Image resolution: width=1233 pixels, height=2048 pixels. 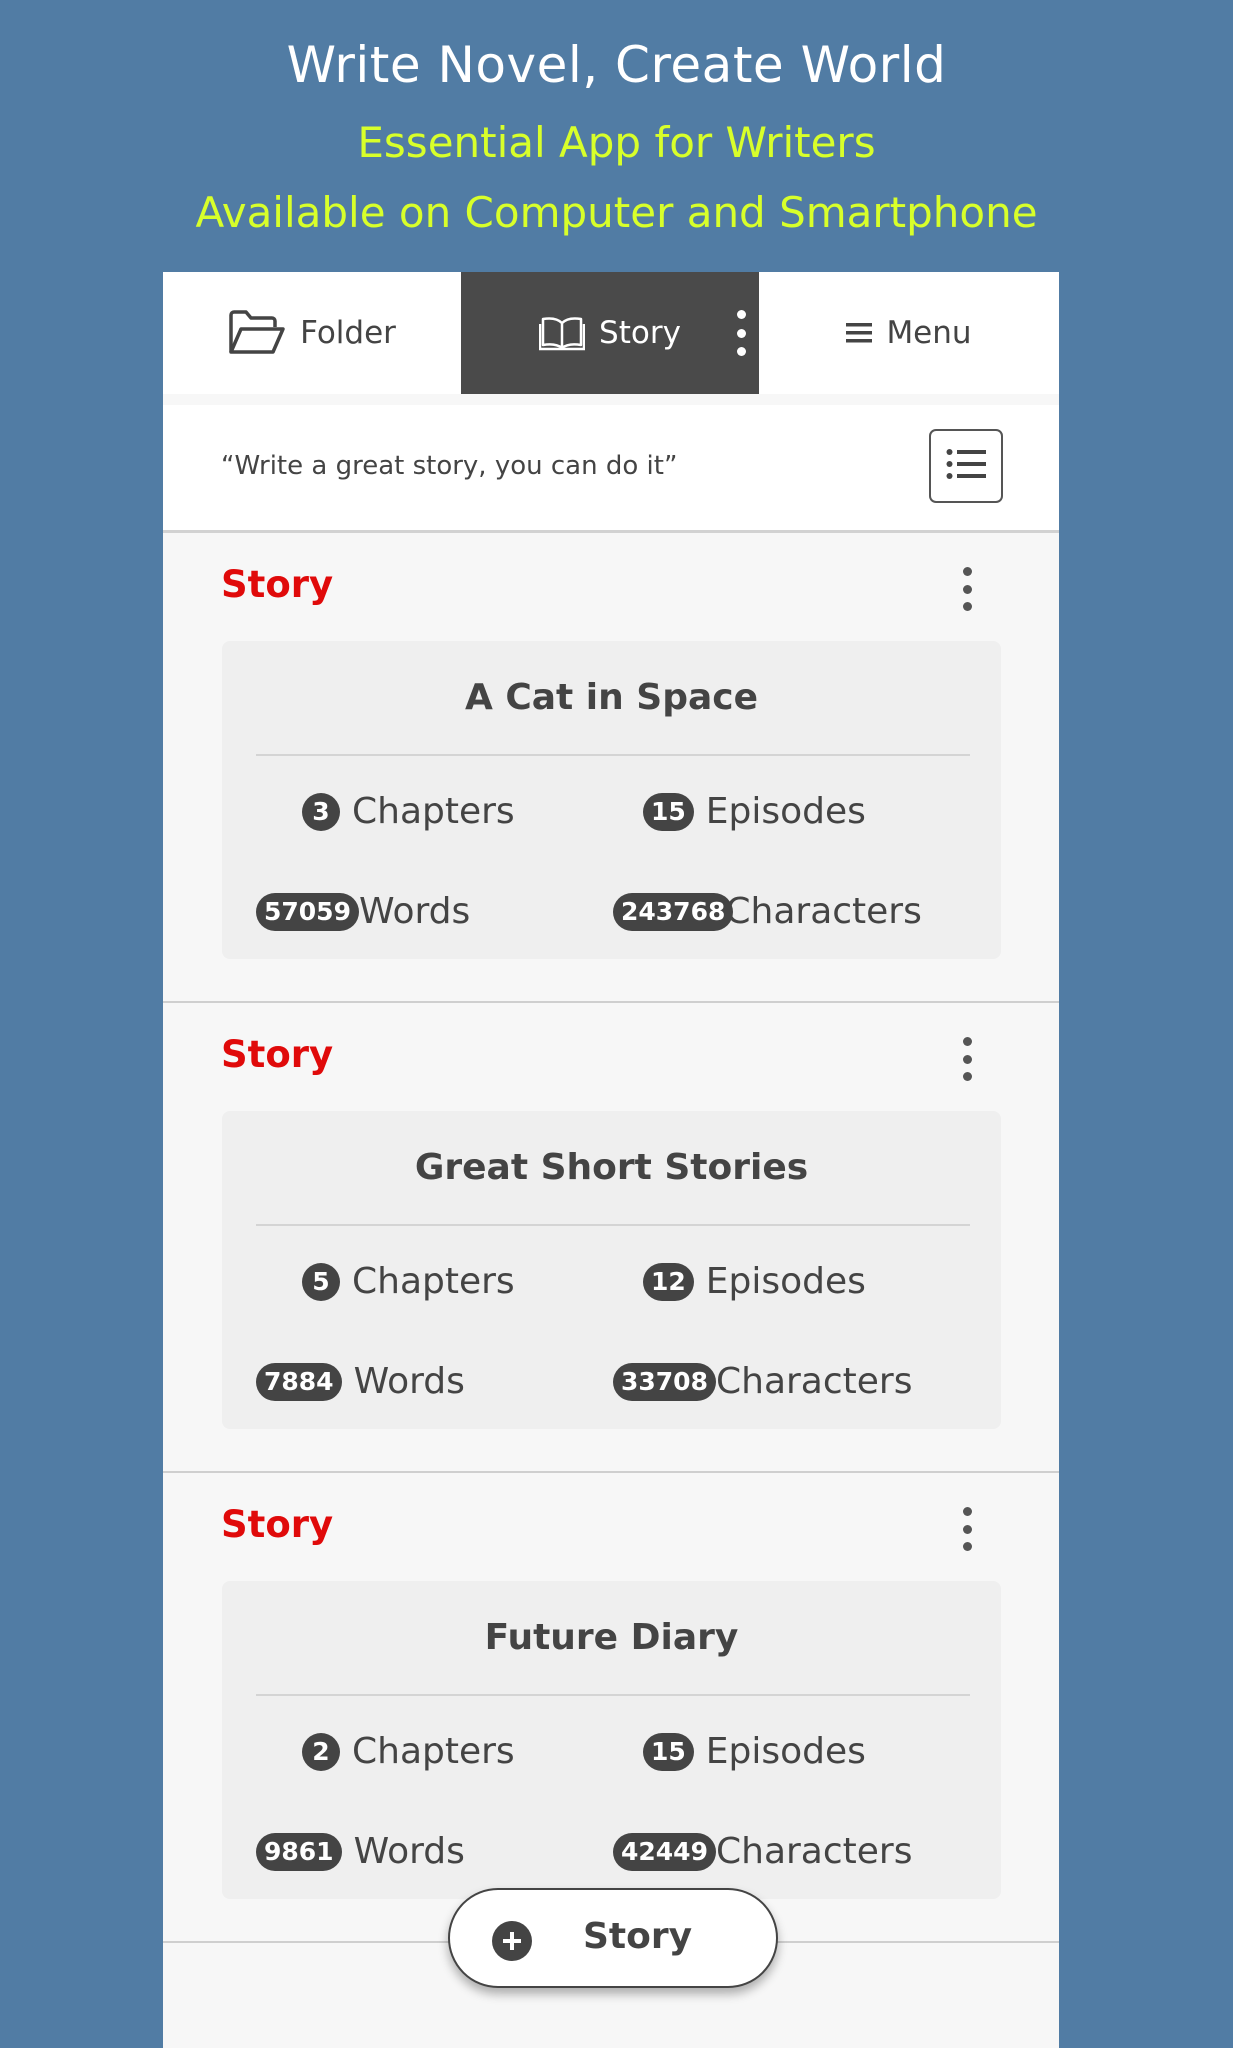 I want to click on plus-circle-icon, so click(x=512, y=1941).